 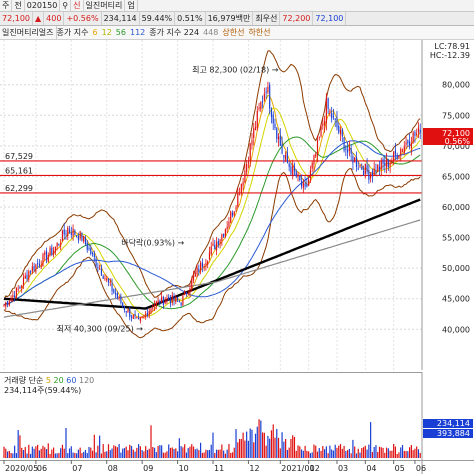 What do you see at coordinates (54, 18) in the screenshot?
I see `price-change: 400` at bounding box center [54, 18].